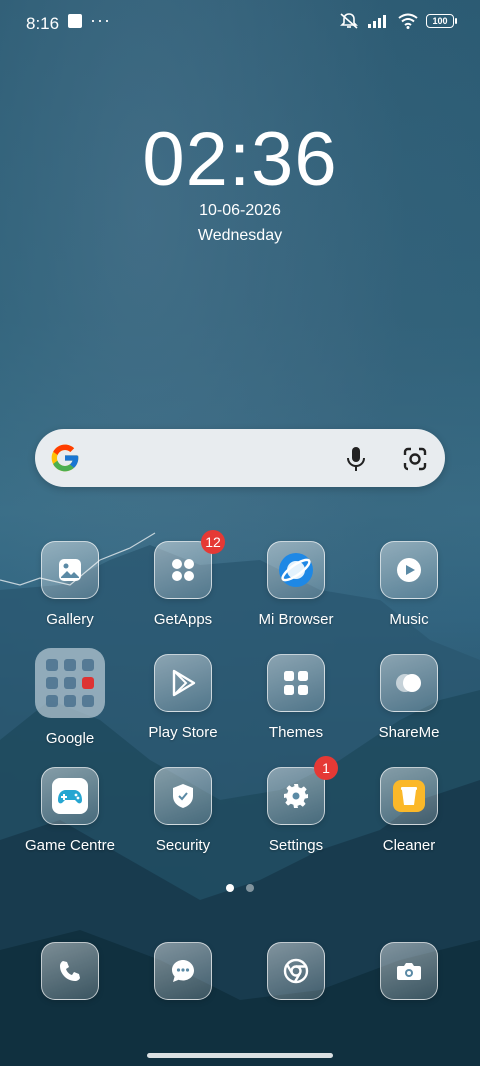 The height and width of the screenshot is (1066, 480). What do you see at coordinates (183, 683) in the screenshot?
I see `play-store-icon` at bounding box center [183, 683].